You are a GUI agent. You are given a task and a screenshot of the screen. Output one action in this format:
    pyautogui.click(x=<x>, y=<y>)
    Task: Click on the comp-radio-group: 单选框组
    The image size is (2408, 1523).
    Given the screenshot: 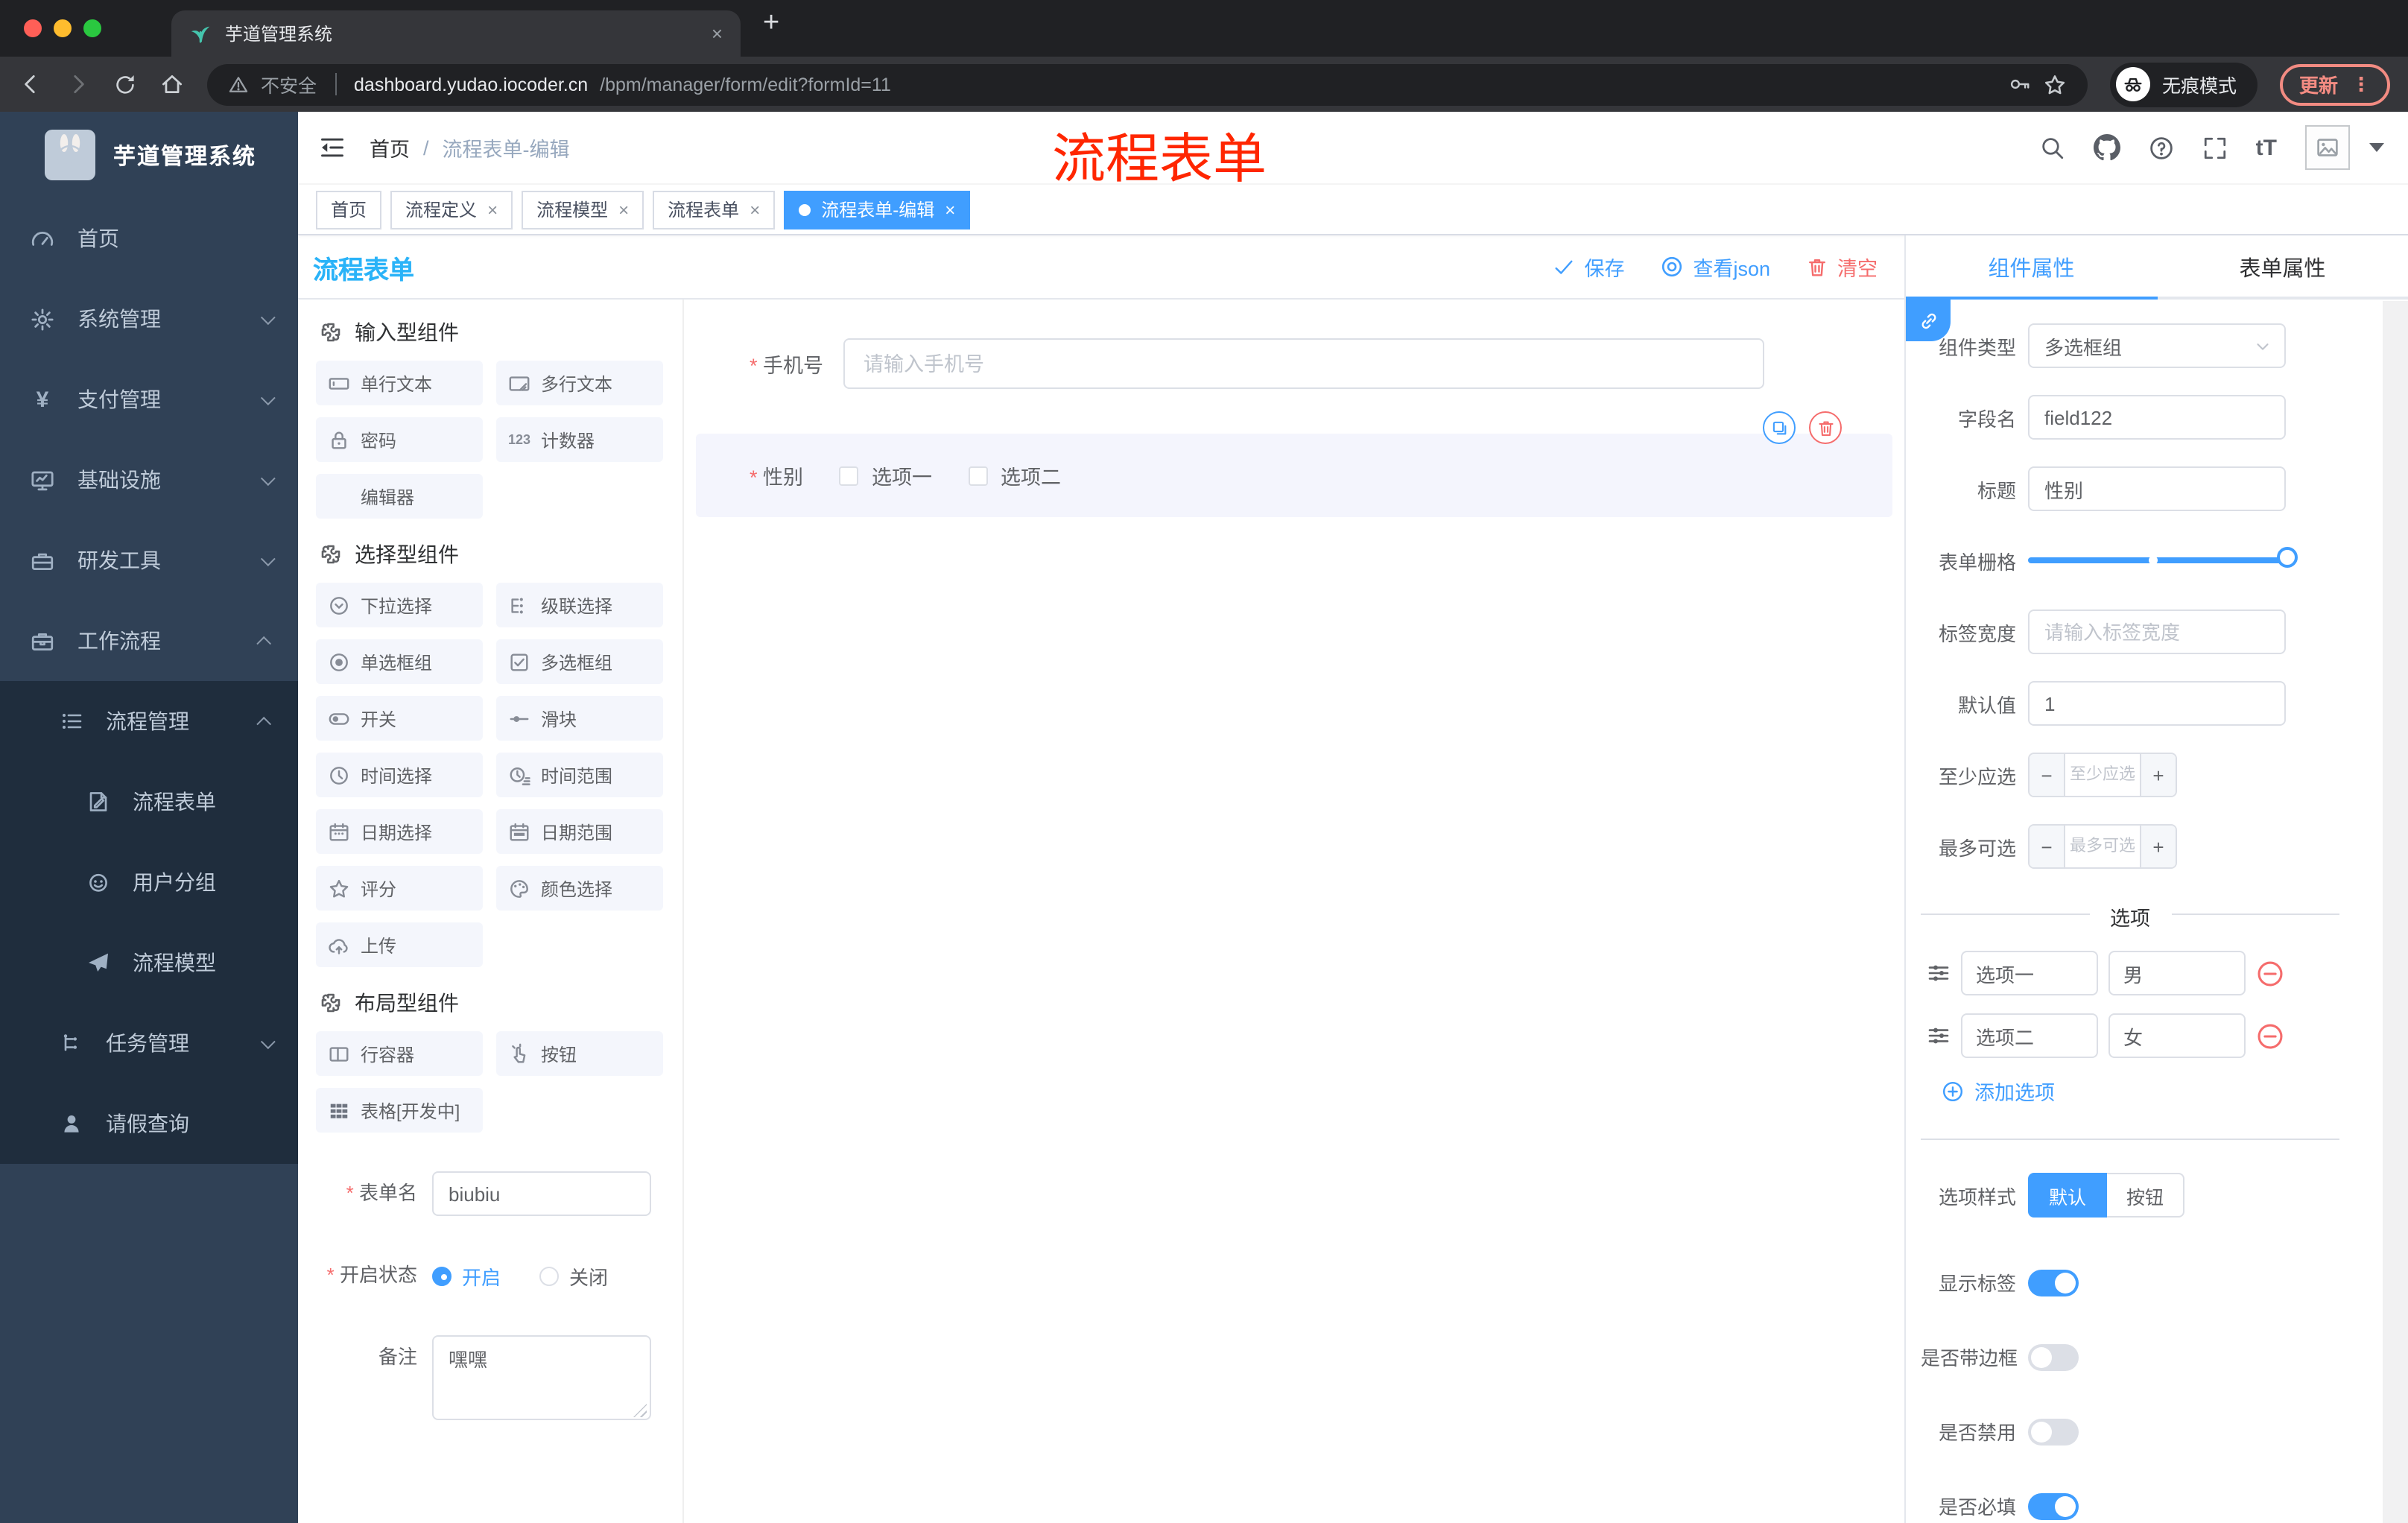 What is the action you would take?
    pyautogui.click(x=399, y=662)
    